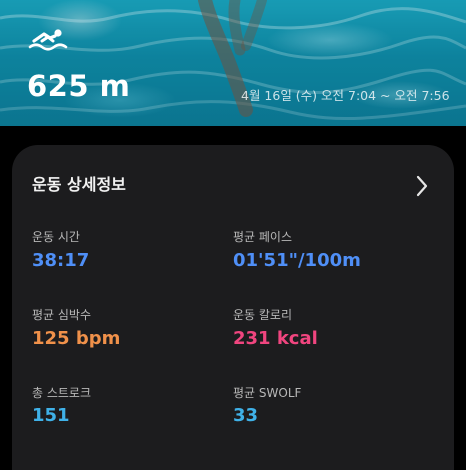 The width and height of the screenshot is (466, 470). Describe the element at coordinates (246, 415) in the screenshot. I see `metric-value-avg-swolf: 33` at that location.